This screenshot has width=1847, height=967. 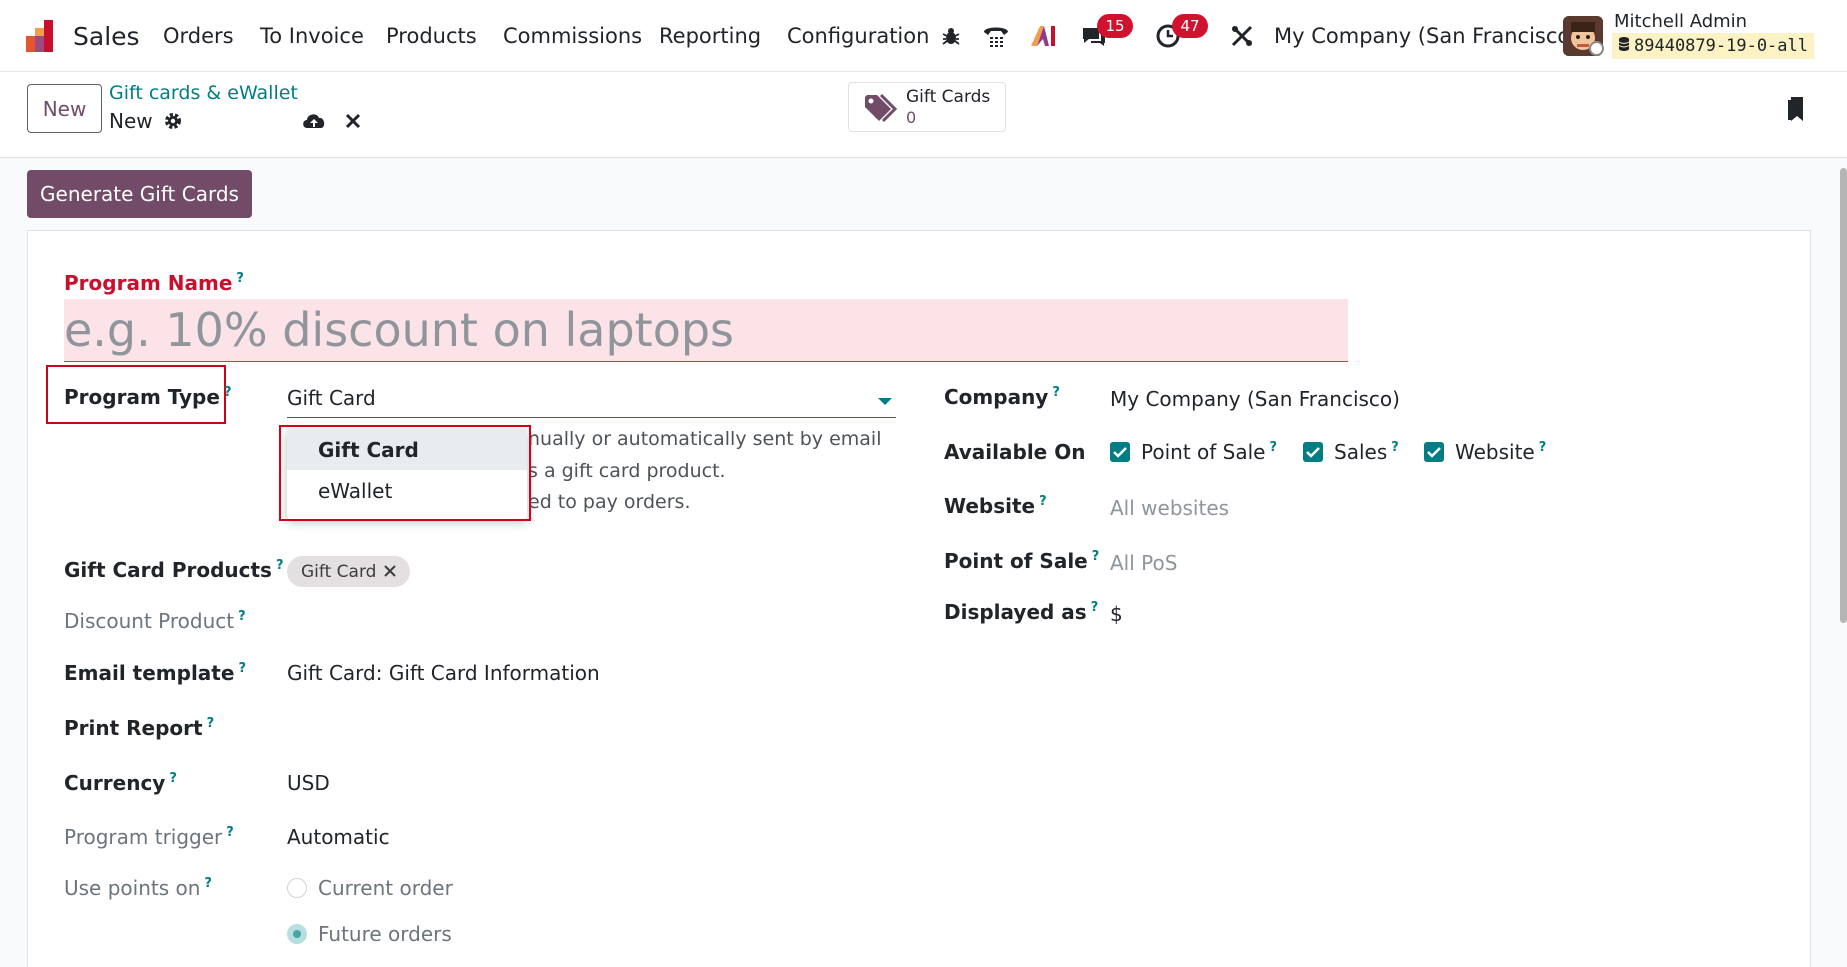 What do you see at coordinates (385, 888) in the screenshot?
I see `radio-current-order-label: Current order` at bounding box center [385, 888].